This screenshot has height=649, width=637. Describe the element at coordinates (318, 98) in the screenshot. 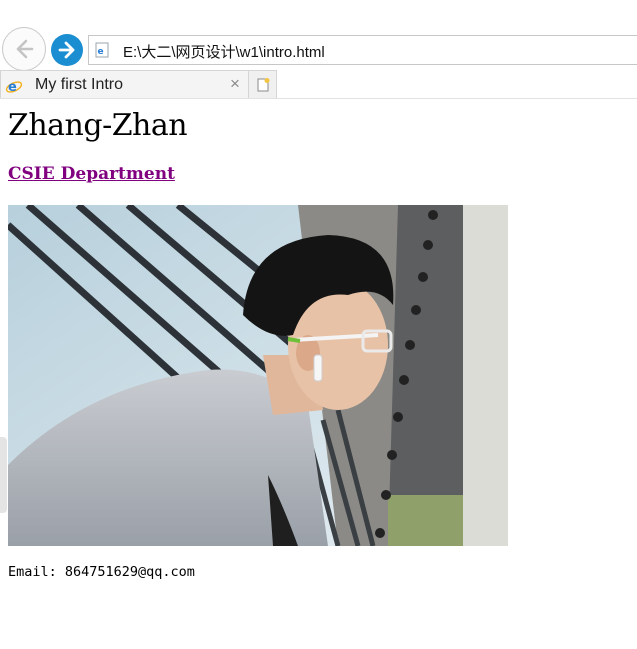

I see `chrome-divider` at that location.